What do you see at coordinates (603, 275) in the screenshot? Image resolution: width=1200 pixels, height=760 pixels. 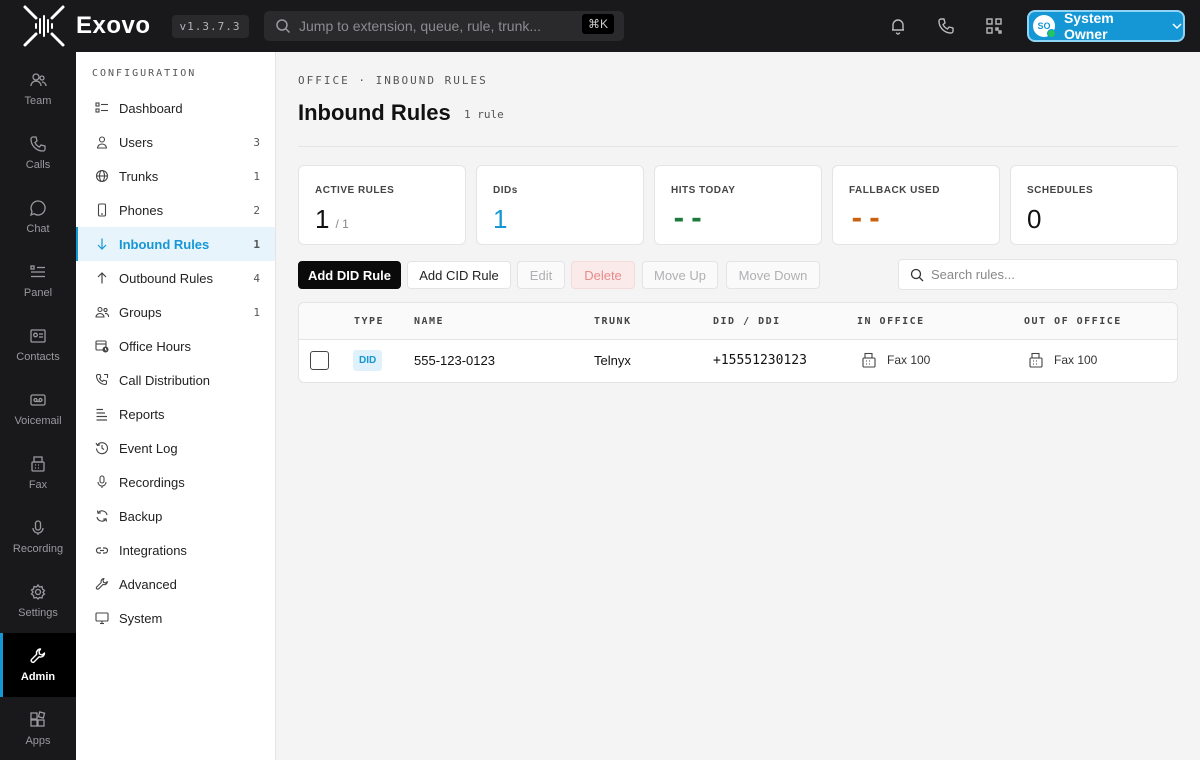 I see `delete-button: Delete` at bounding box center [603, 275].